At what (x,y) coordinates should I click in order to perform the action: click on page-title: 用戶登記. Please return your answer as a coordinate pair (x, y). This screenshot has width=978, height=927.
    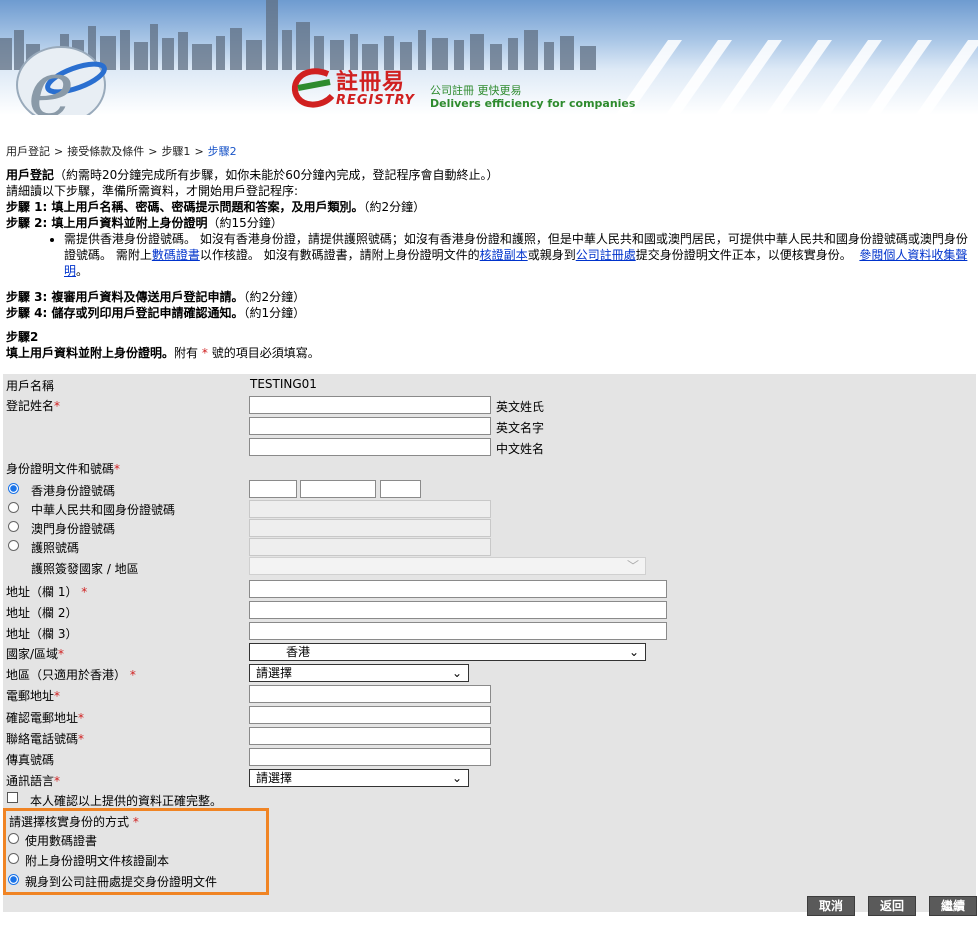
    Looking at the image, I should click on (30, 175).